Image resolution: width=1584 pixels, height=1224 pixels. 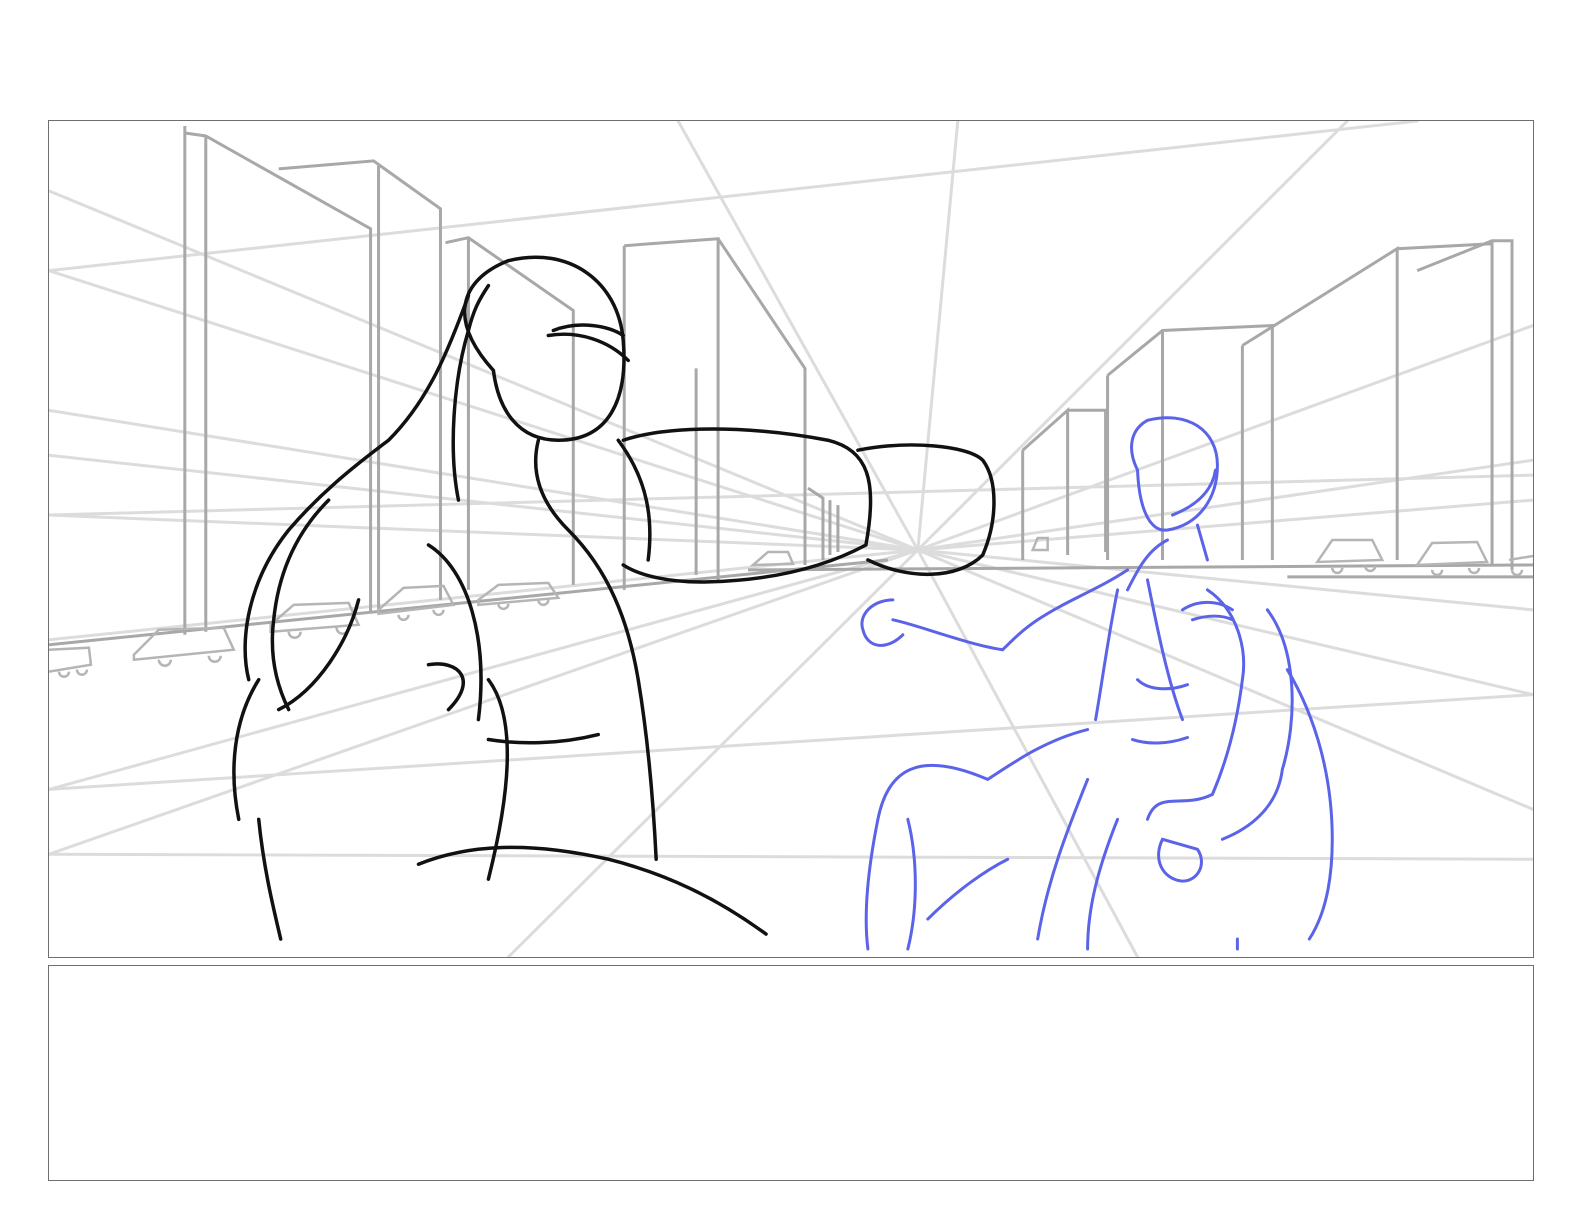 I want to click on hero-figure-sketch, so click(x=1097, y=683).